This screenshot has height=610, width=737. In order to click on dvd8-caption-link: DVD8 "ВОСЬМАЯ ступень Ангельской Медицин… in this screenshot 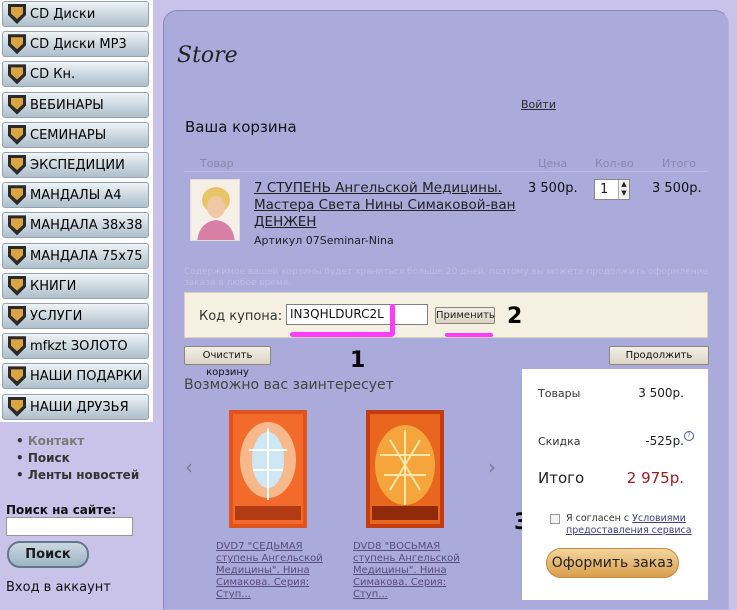, I will do `click(407, 571)`.